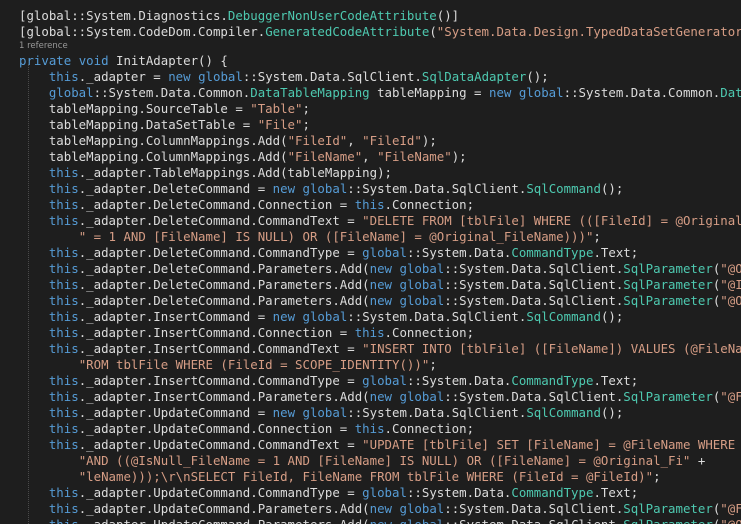 The height and width of the screenshot is (524, 741). Describe the element at coordinates (730, 508) in the screenshot. I see `code-token: "@FileNam` at that location.